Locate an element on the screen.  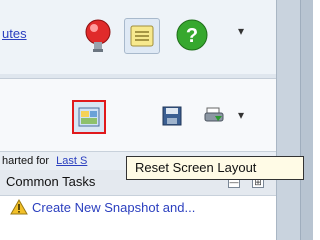
printer-icon is located at coordinates (214, 114).